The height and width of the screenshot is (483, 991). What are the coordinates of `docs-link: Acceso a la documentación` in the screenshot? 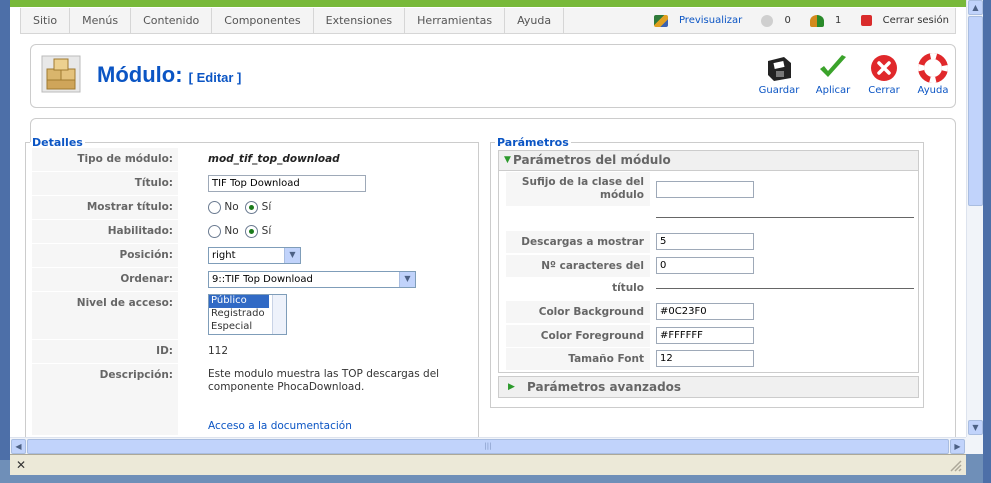 It's located at (280, 426).